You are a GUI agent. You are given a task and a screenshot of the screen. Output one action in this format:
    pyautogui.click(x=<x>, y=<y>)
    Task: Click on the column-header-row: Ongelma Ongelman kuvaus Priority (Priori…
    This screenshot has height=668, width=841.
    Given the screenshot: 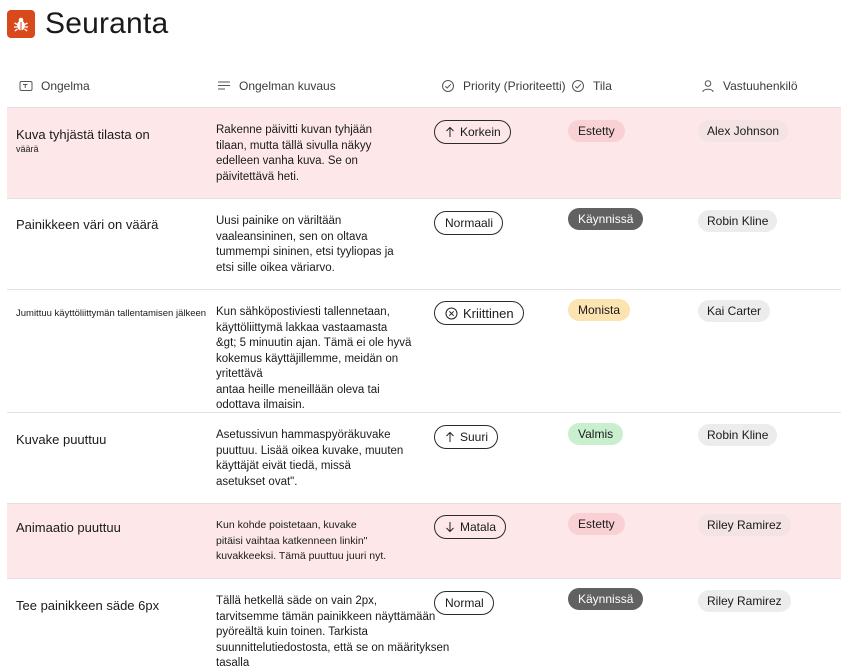 What is the action you would take?
    pyautogui.click(x=424, y=86)
    